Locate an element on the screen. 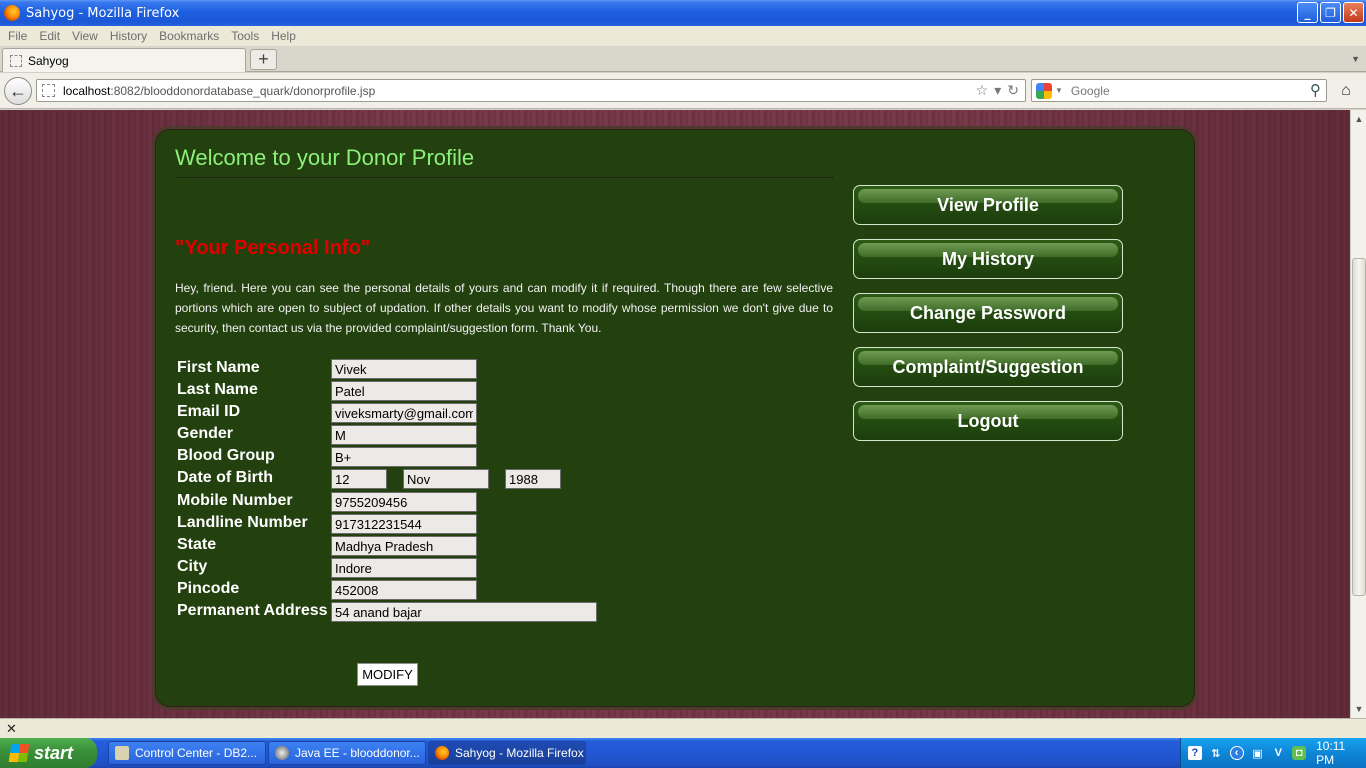 Image resolution: width=1366 pixels, height=768 pixels. network-icon: ⇅ is located at coordinates (1216, 753).